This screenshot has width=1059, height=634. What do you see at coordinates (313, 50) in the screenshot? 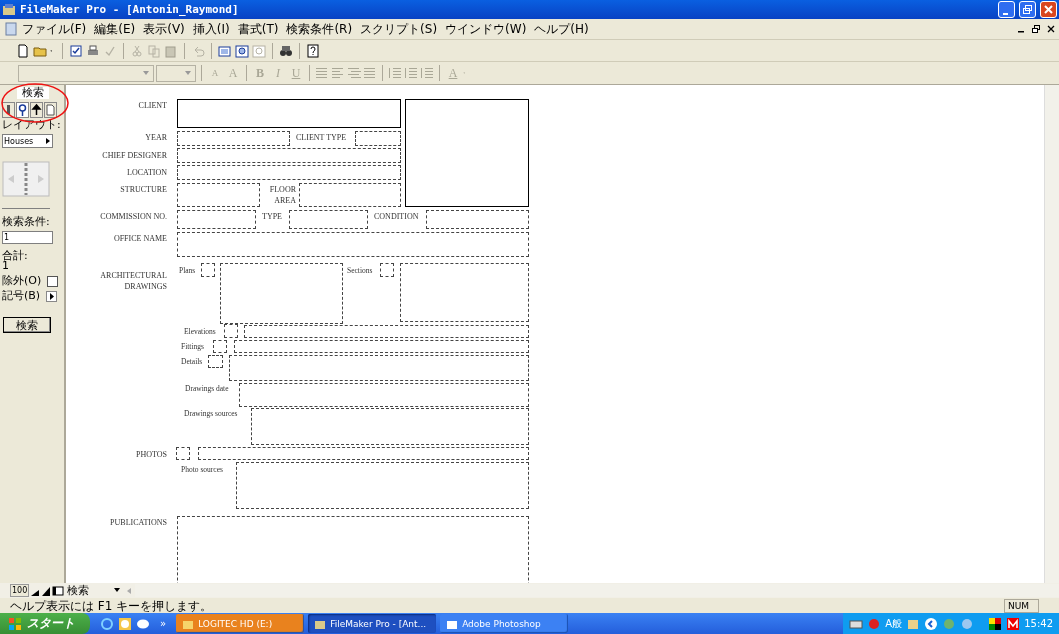
I see `help-icon` at bounding box center [313, 50].